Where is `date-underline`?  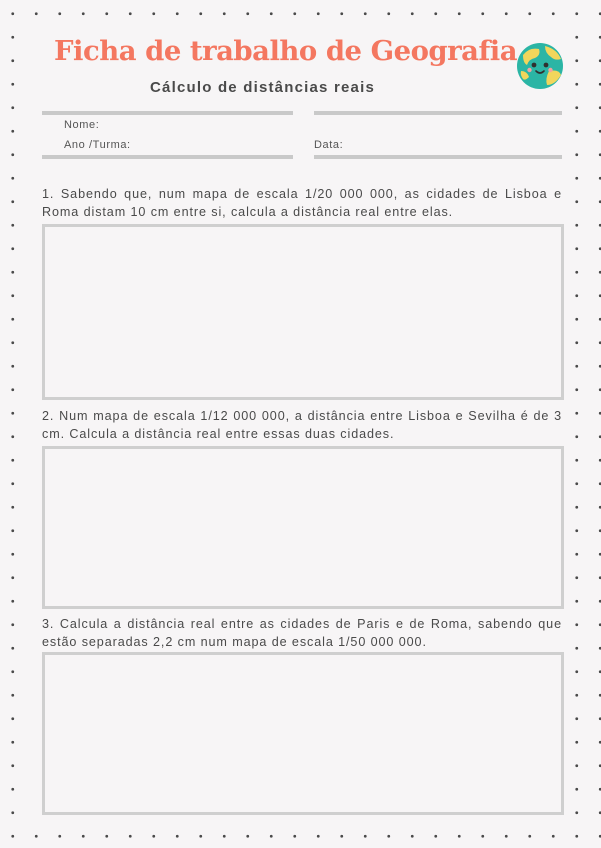 date-underline is located at coordinates (438, 157).